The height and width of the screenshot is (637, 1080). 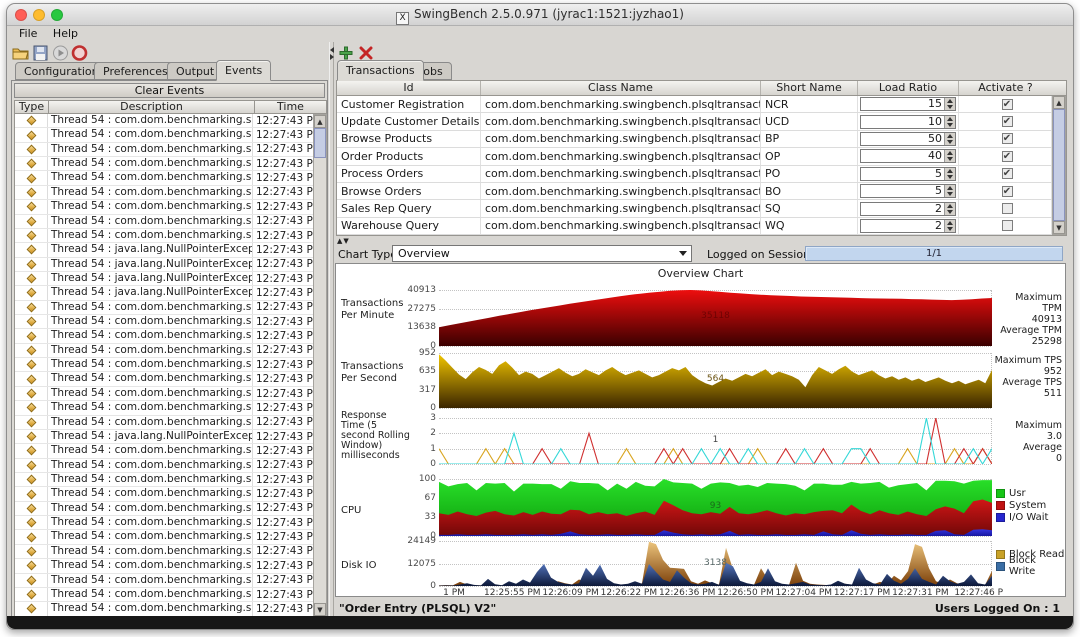 I want to click on events-scrollbar: ▲ ▼, so click(x=320, y=365).